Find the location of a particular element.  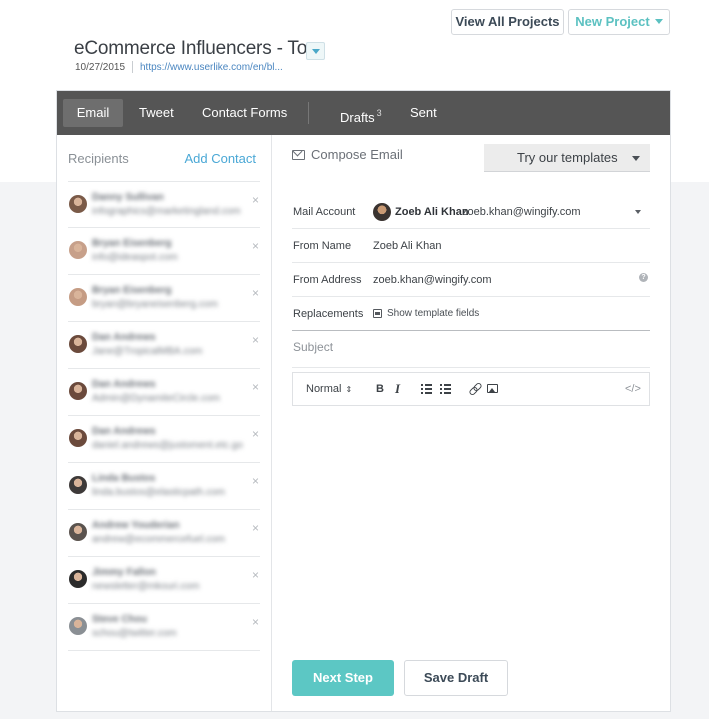

from-address-row: From Address zoeb.khan@wingify.com ? is located at coordinates (471, 280).